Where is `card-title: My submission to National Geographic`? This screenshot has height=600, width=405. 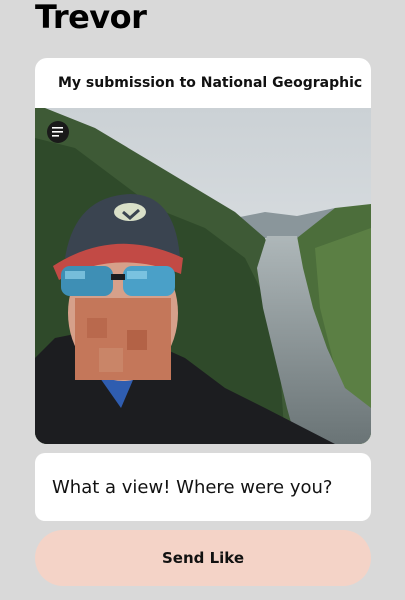
card-title: My submission to National Geographic is located at coordinates (210, 83).